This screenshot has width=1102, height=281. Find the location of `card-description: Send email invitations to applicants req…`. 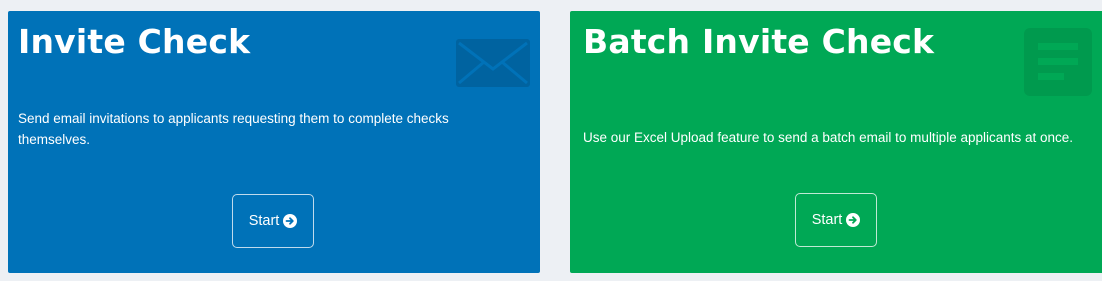

card-description: Send email invitations to applicants req… is located at coordinates (233, 129).